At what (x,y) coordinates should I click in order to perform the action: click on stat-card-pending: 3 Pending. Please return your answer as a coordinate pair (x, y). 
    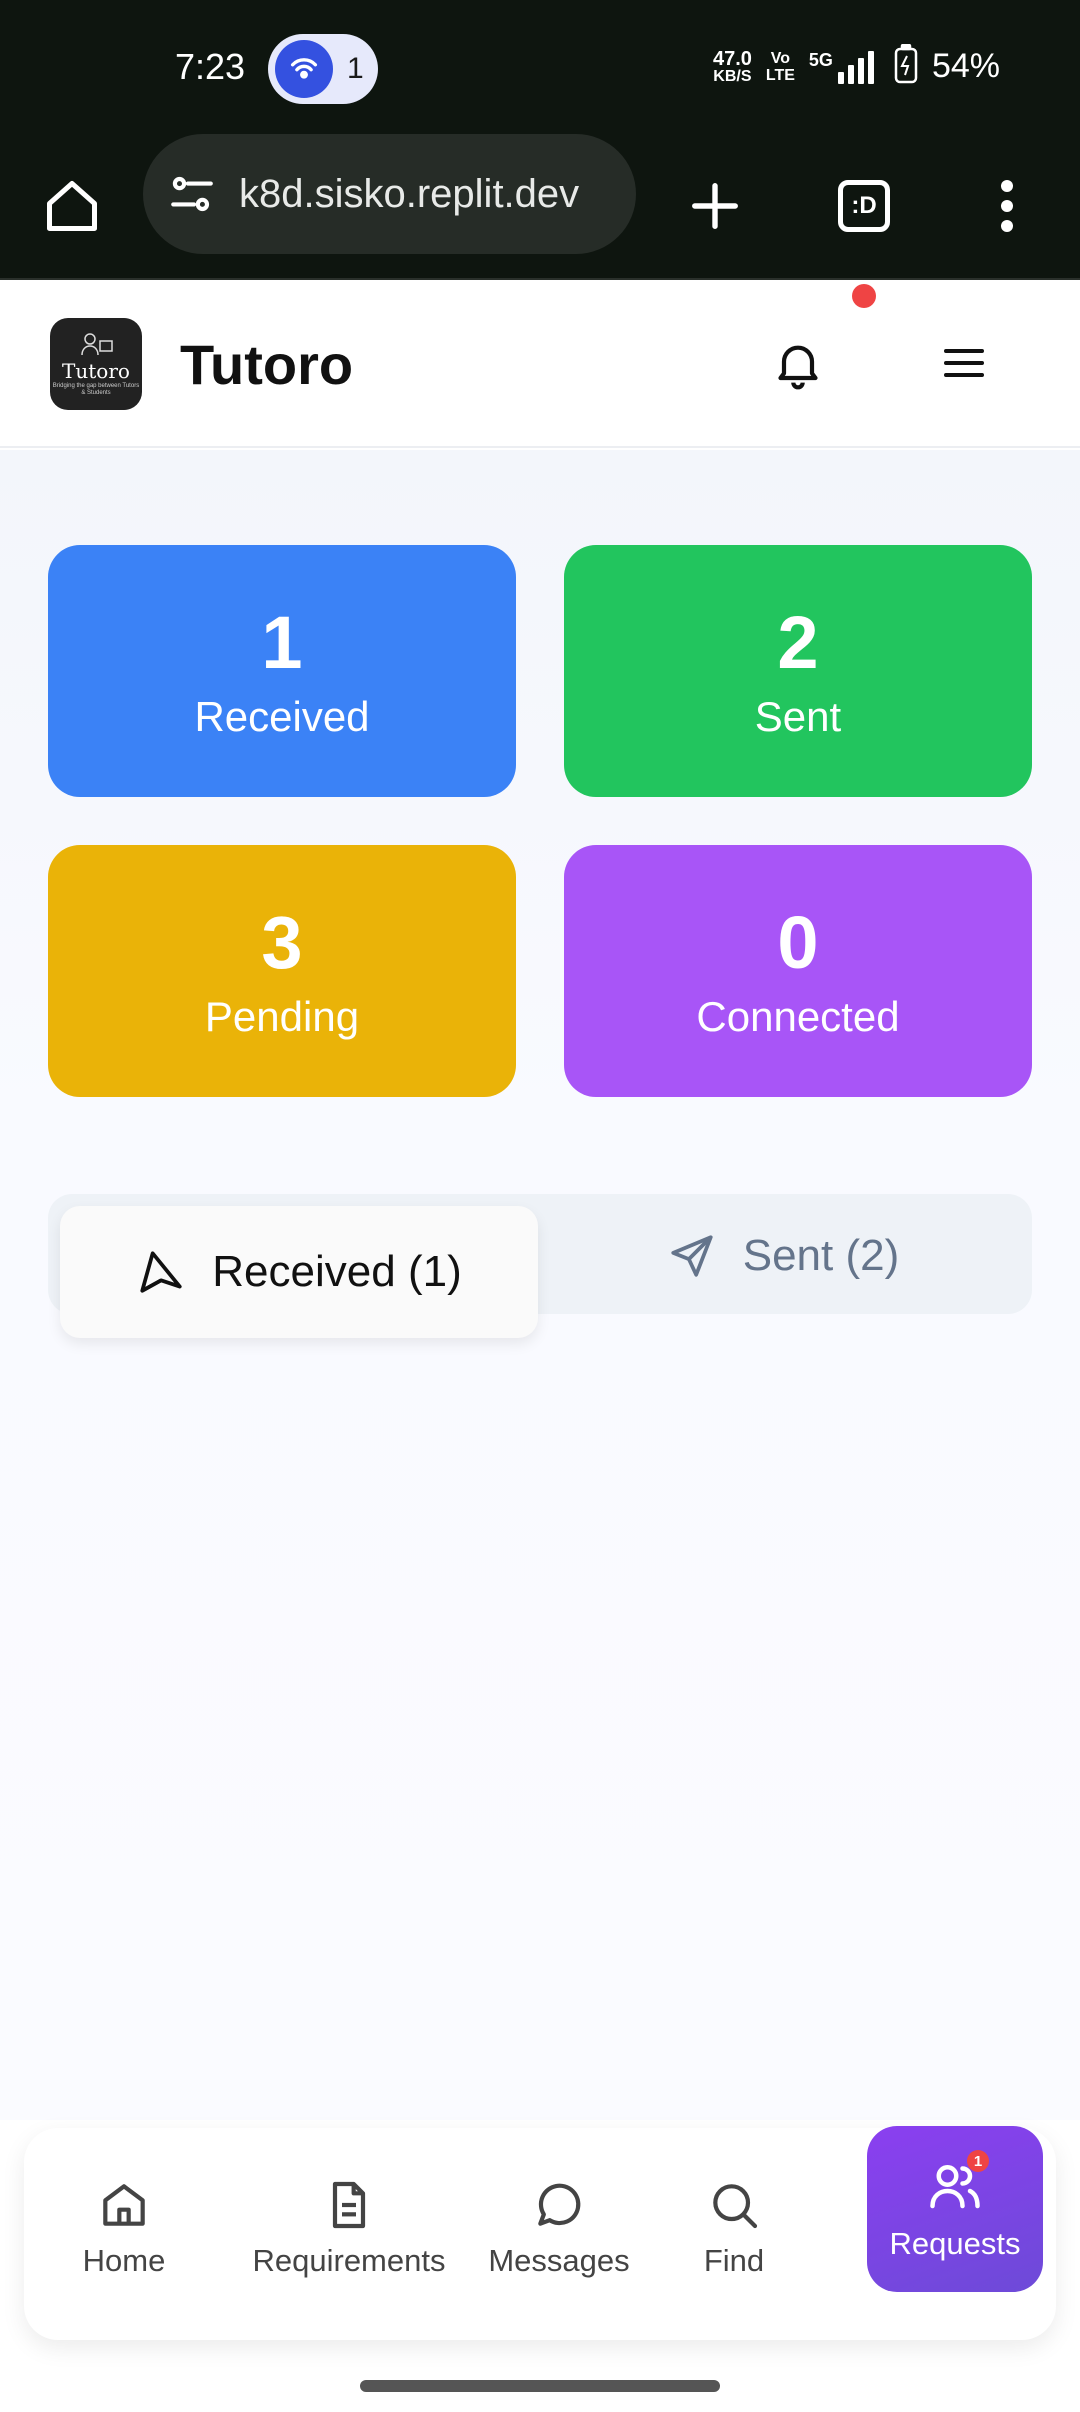
    Looking at the image, I should click on (282, 971).